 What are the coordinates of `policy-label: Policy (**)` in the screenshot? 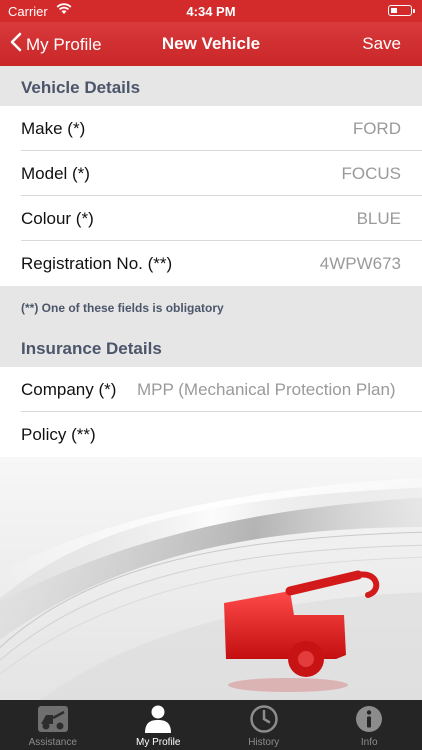 It's located at (58, 434).